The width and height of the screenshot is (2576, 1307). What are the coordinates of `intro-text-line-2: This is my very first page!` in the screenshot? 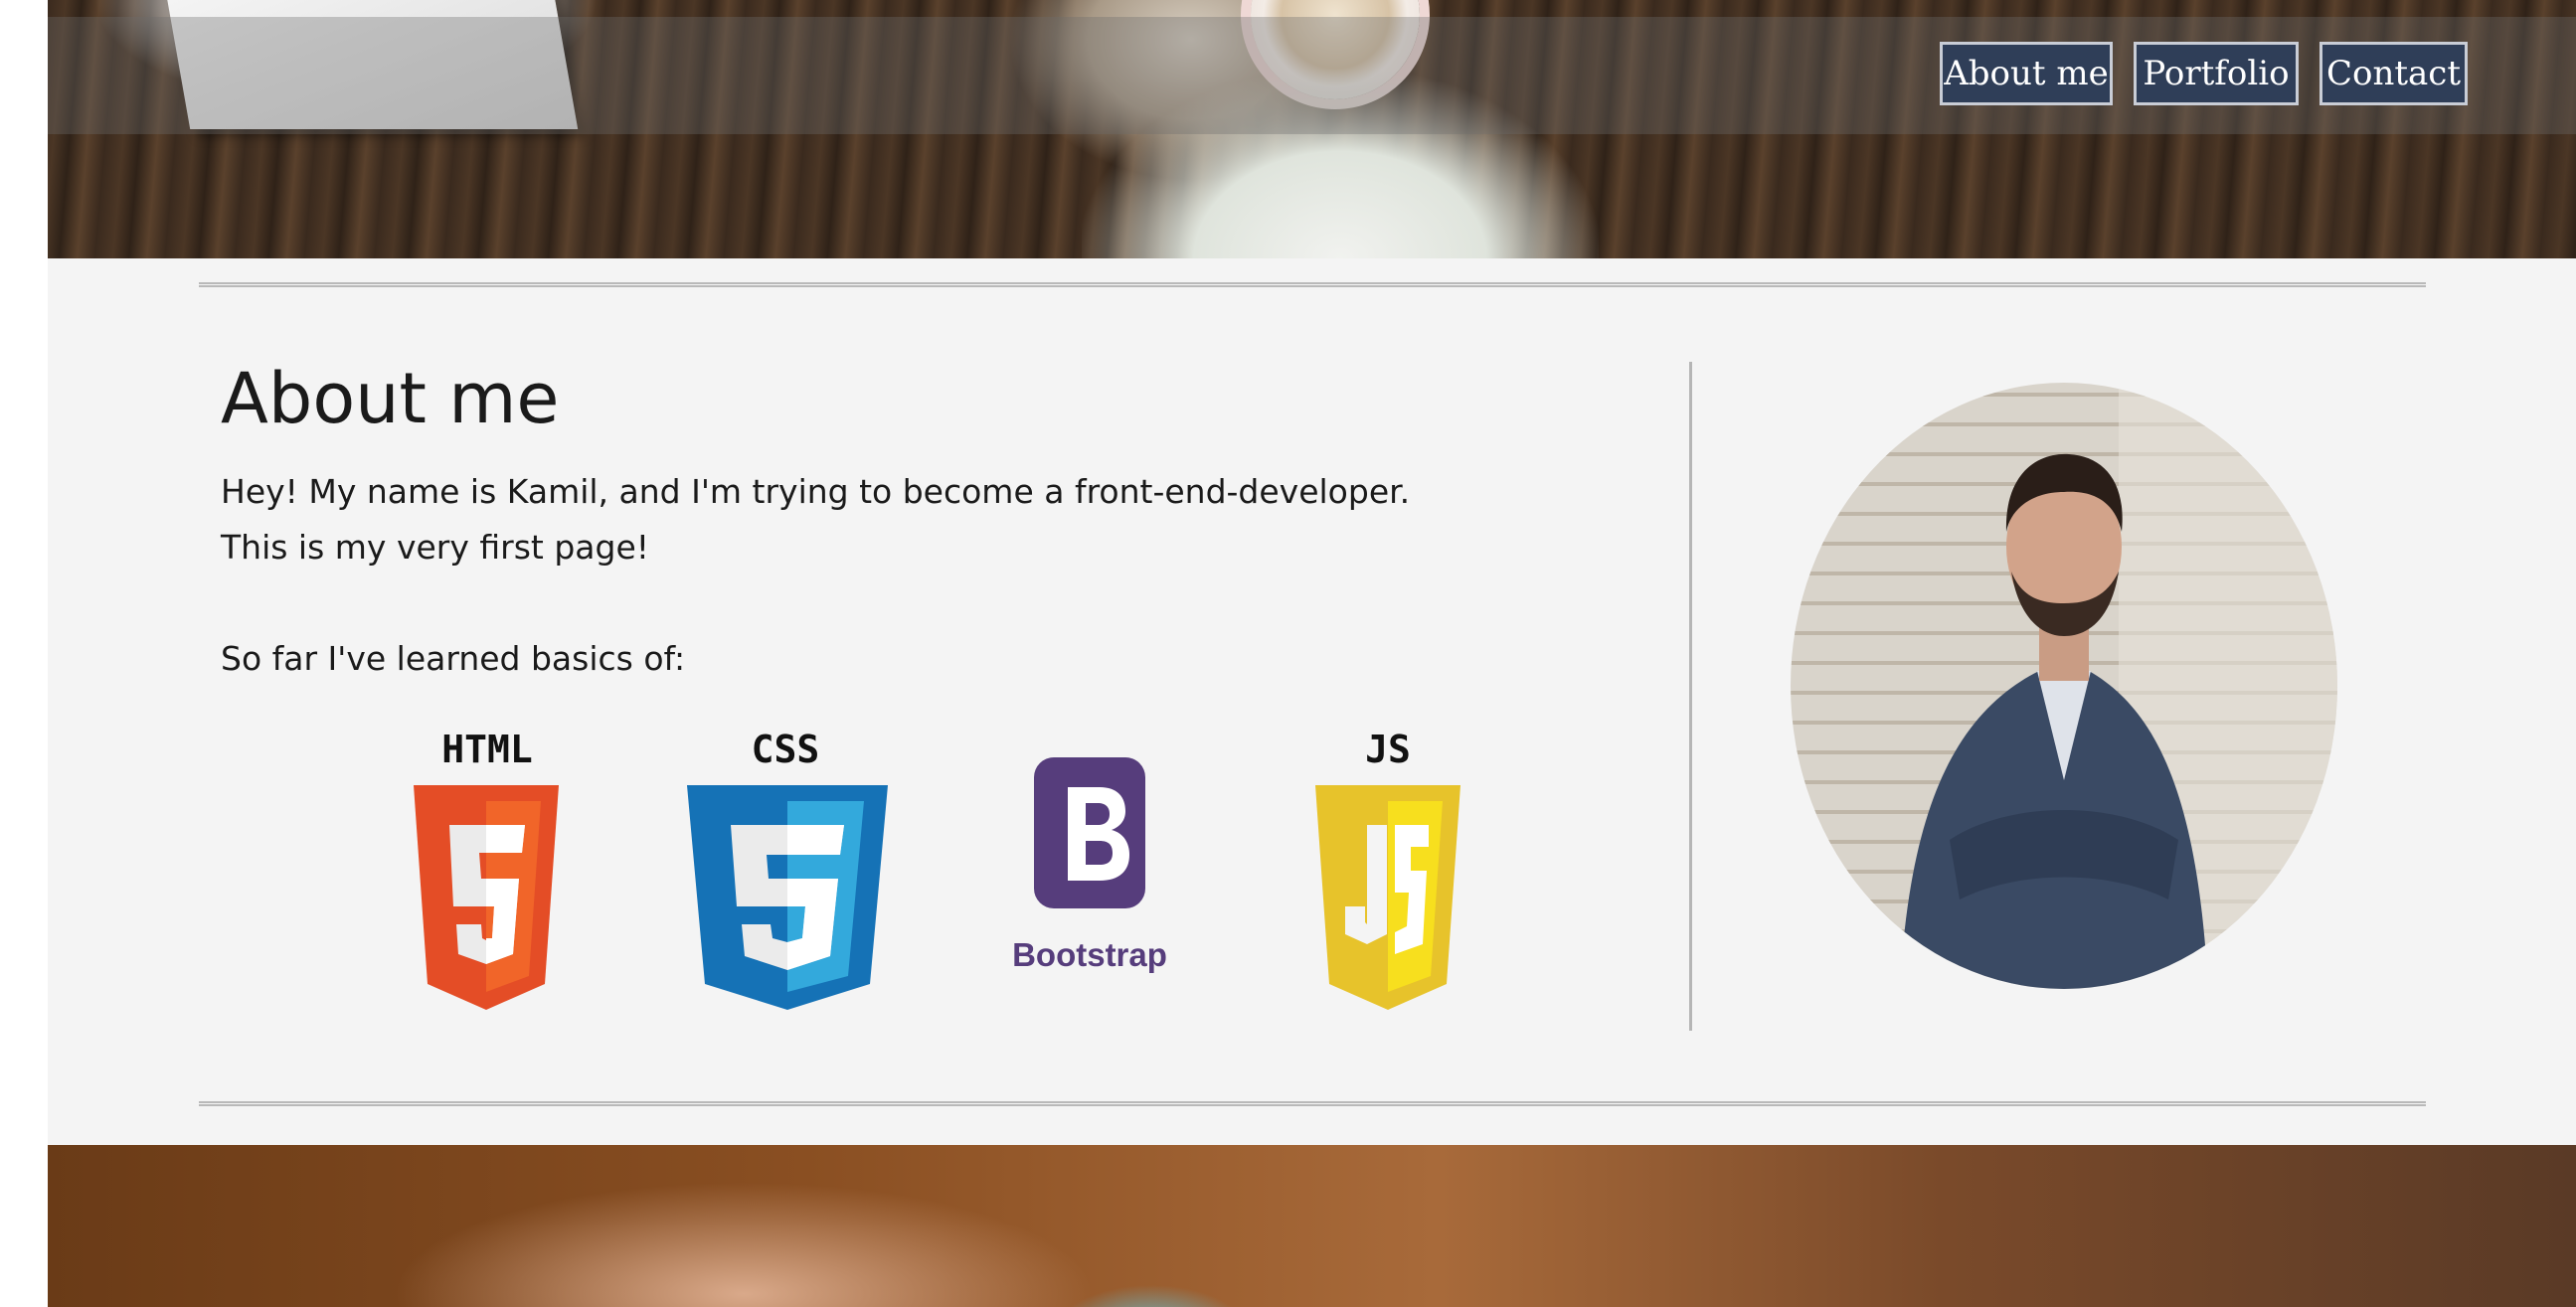 It's located at (435, 547).